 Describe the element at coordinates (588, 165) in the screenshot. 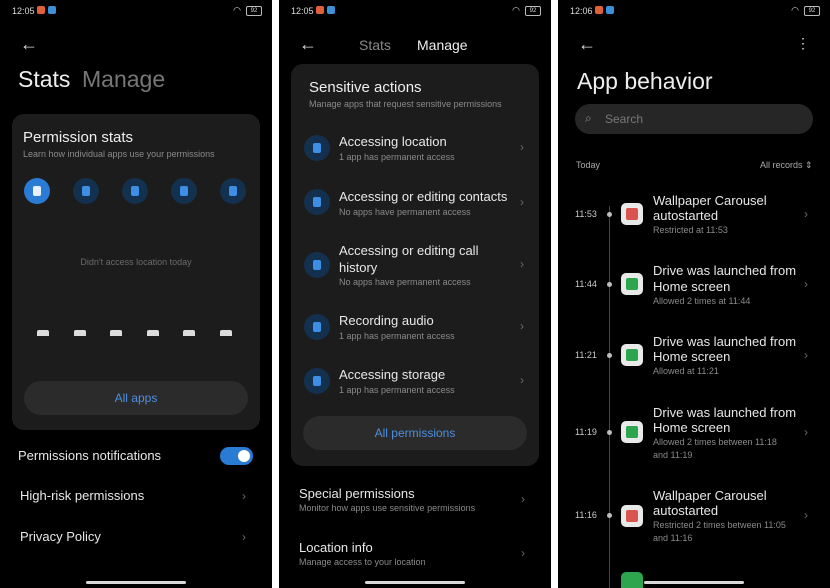

I see `section-header: Today` at that location.